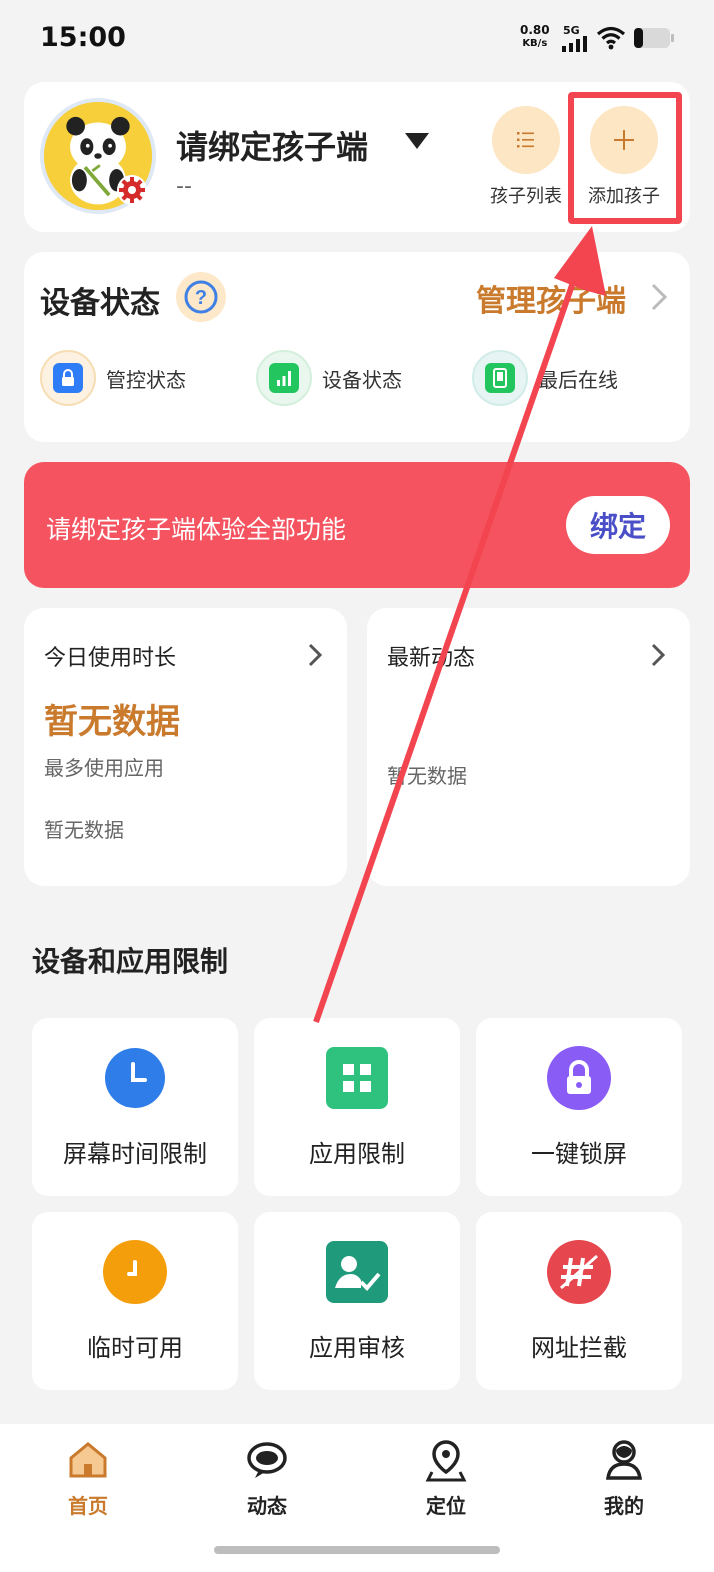  I want to click on control-status-label: 管控状态, so click(146, 379).